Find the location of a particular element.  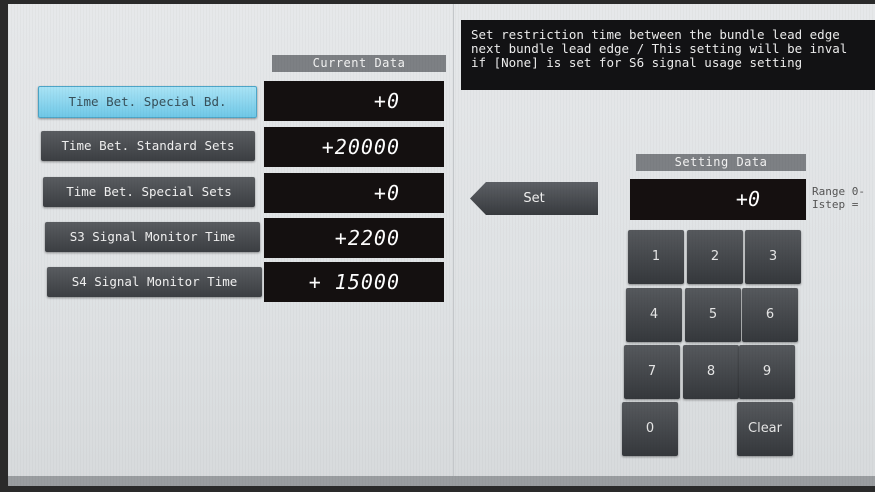

keypad-clear: Clear is located at coordinates (765, 429).